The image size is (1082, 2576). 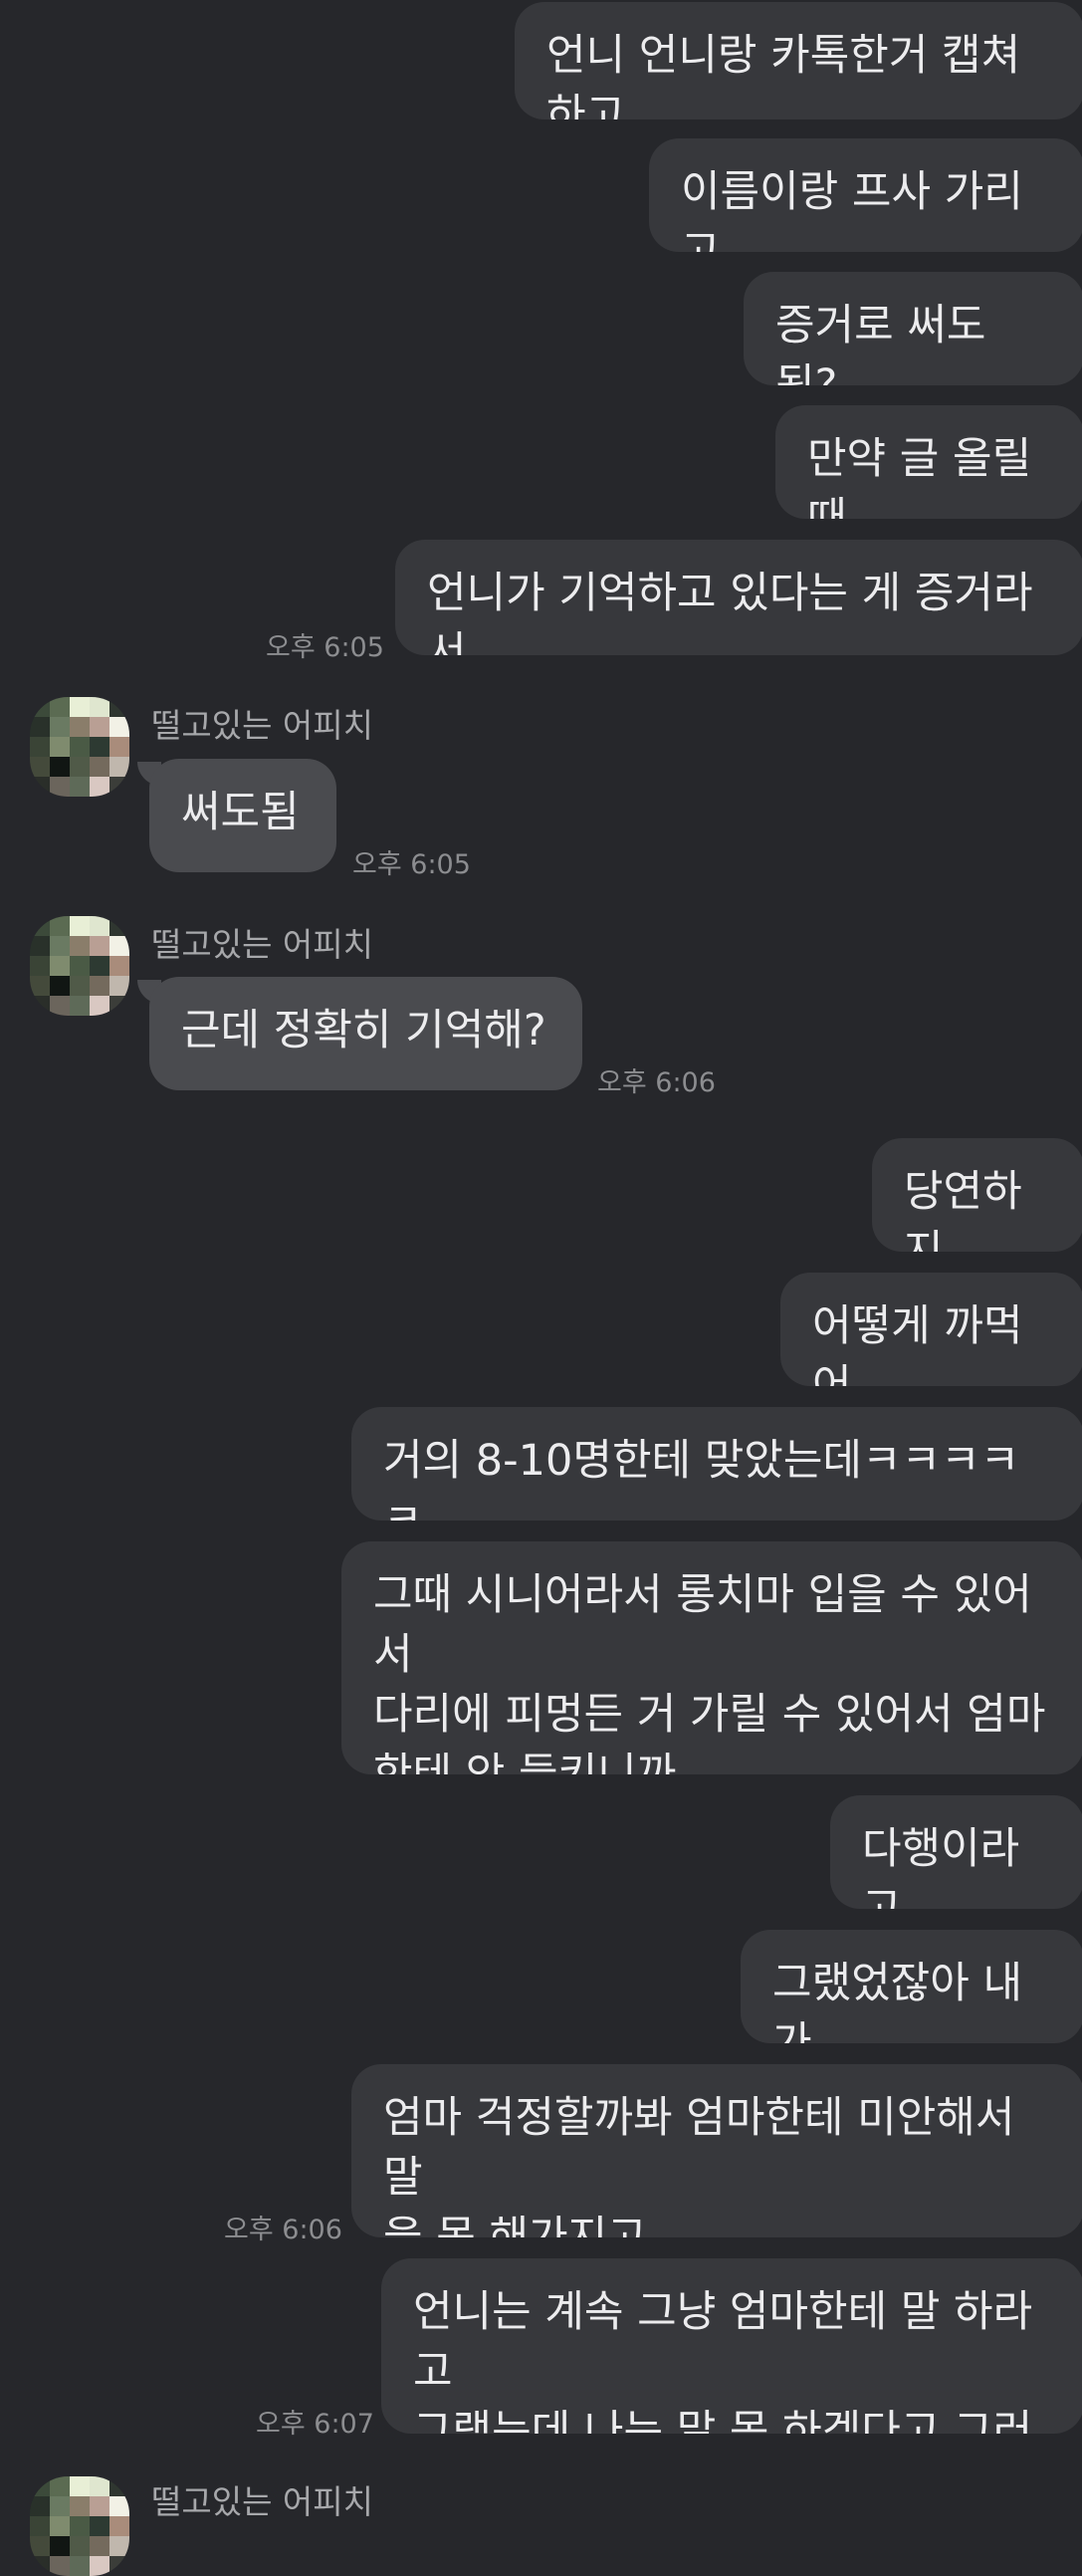 I want to click on message-bubble-out: 다행이라고, so click(x=956, y=1852).